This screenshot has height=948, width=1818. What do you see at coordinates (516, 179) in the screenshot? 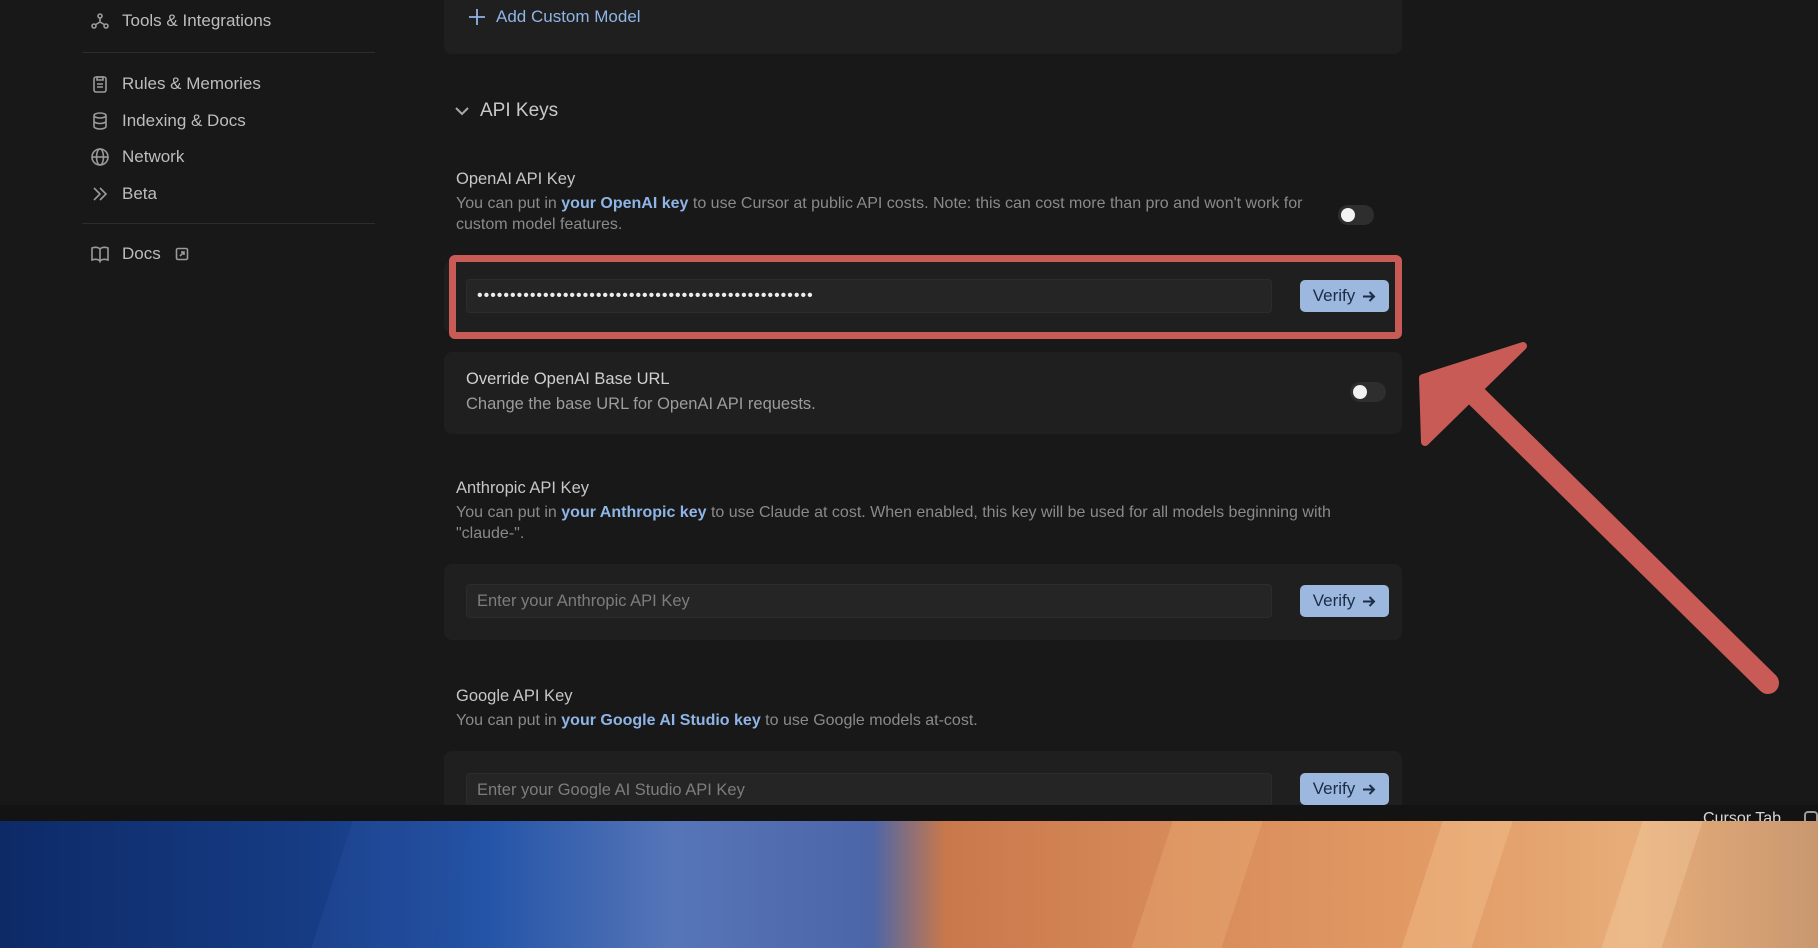
I see `openai-key-title: OpenAI API Key` at bounding box center [516, 179].